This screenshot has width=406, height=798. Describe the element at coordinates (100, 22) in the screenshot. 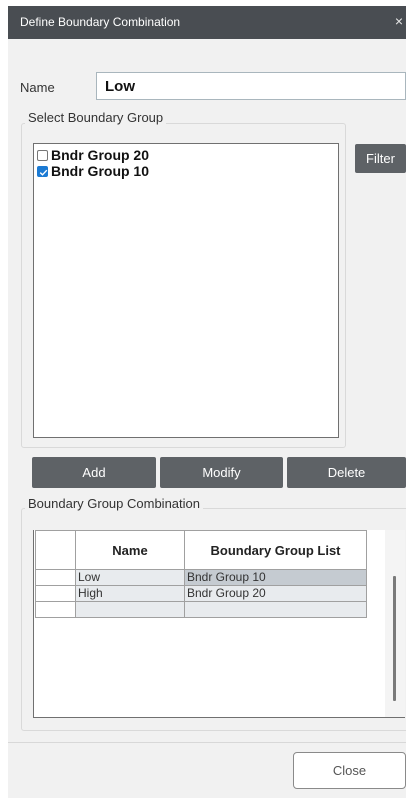

I see `dialog-title: Define Boundary Combination` at that location.